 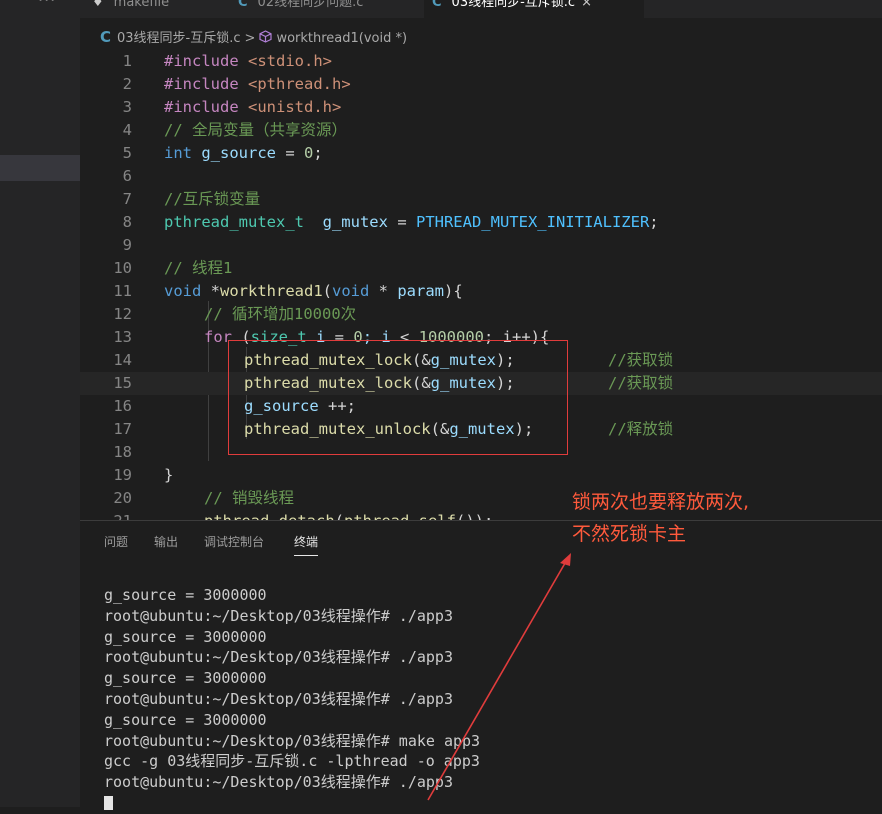 I want to click on code-line: 12// 循环增加10000次, so click(x=235, y=314).